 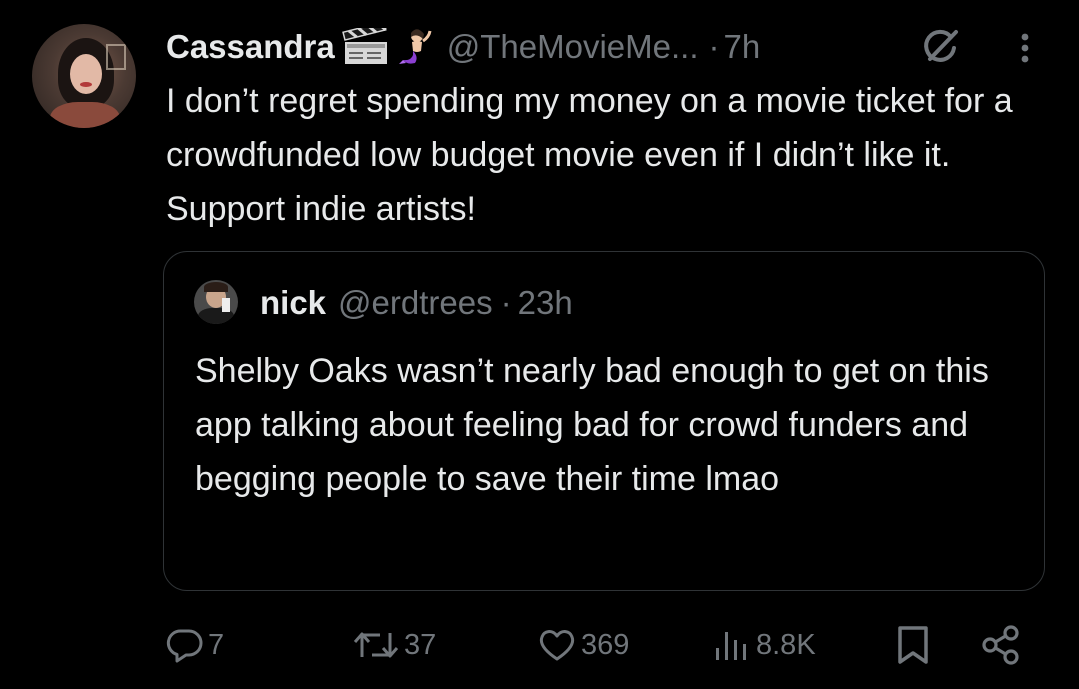 I want to click on share-button, so click(x=1001, y=645).